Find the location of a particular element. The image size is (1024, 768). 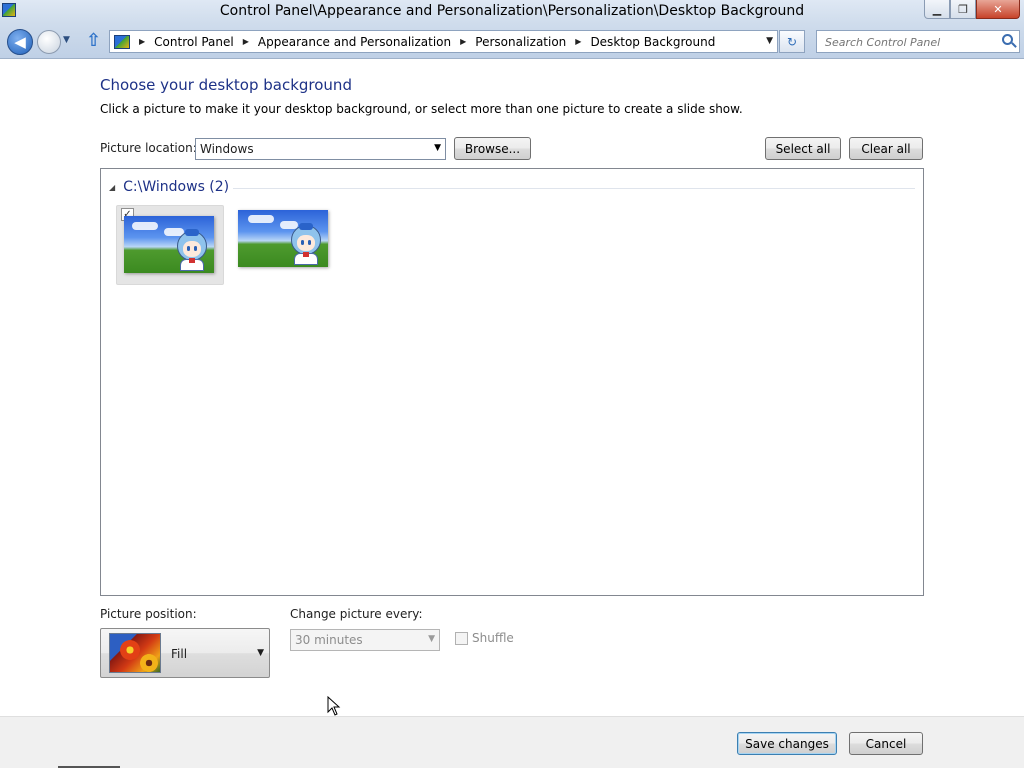

picture-location-select: Windows ▼ is located at coordinates (320, 149).